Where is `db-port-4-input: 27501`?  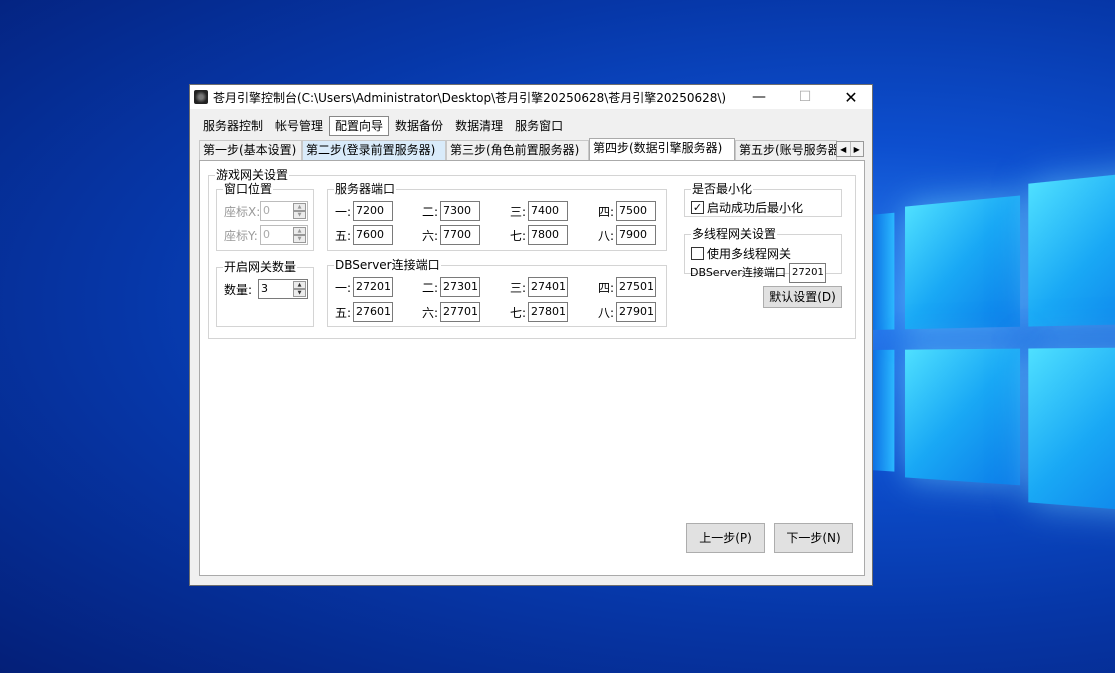
db-port-4-input: 27501 is located at coordinates (636, 287).